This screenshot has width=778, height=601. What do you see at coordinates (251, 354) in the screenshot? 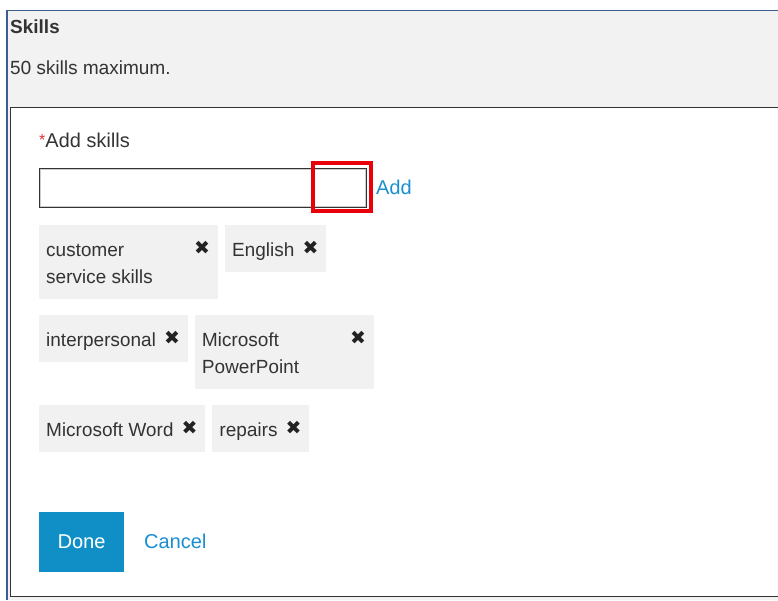
I see `tag-label: Microsoft PowerPoint` at bounding box center [251, 354].